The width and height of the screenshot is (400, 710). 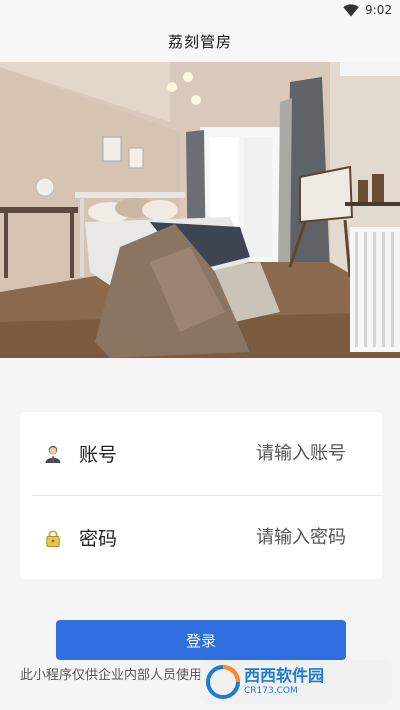 I want to click on password-row: 密码, so click(x=201, y=537).